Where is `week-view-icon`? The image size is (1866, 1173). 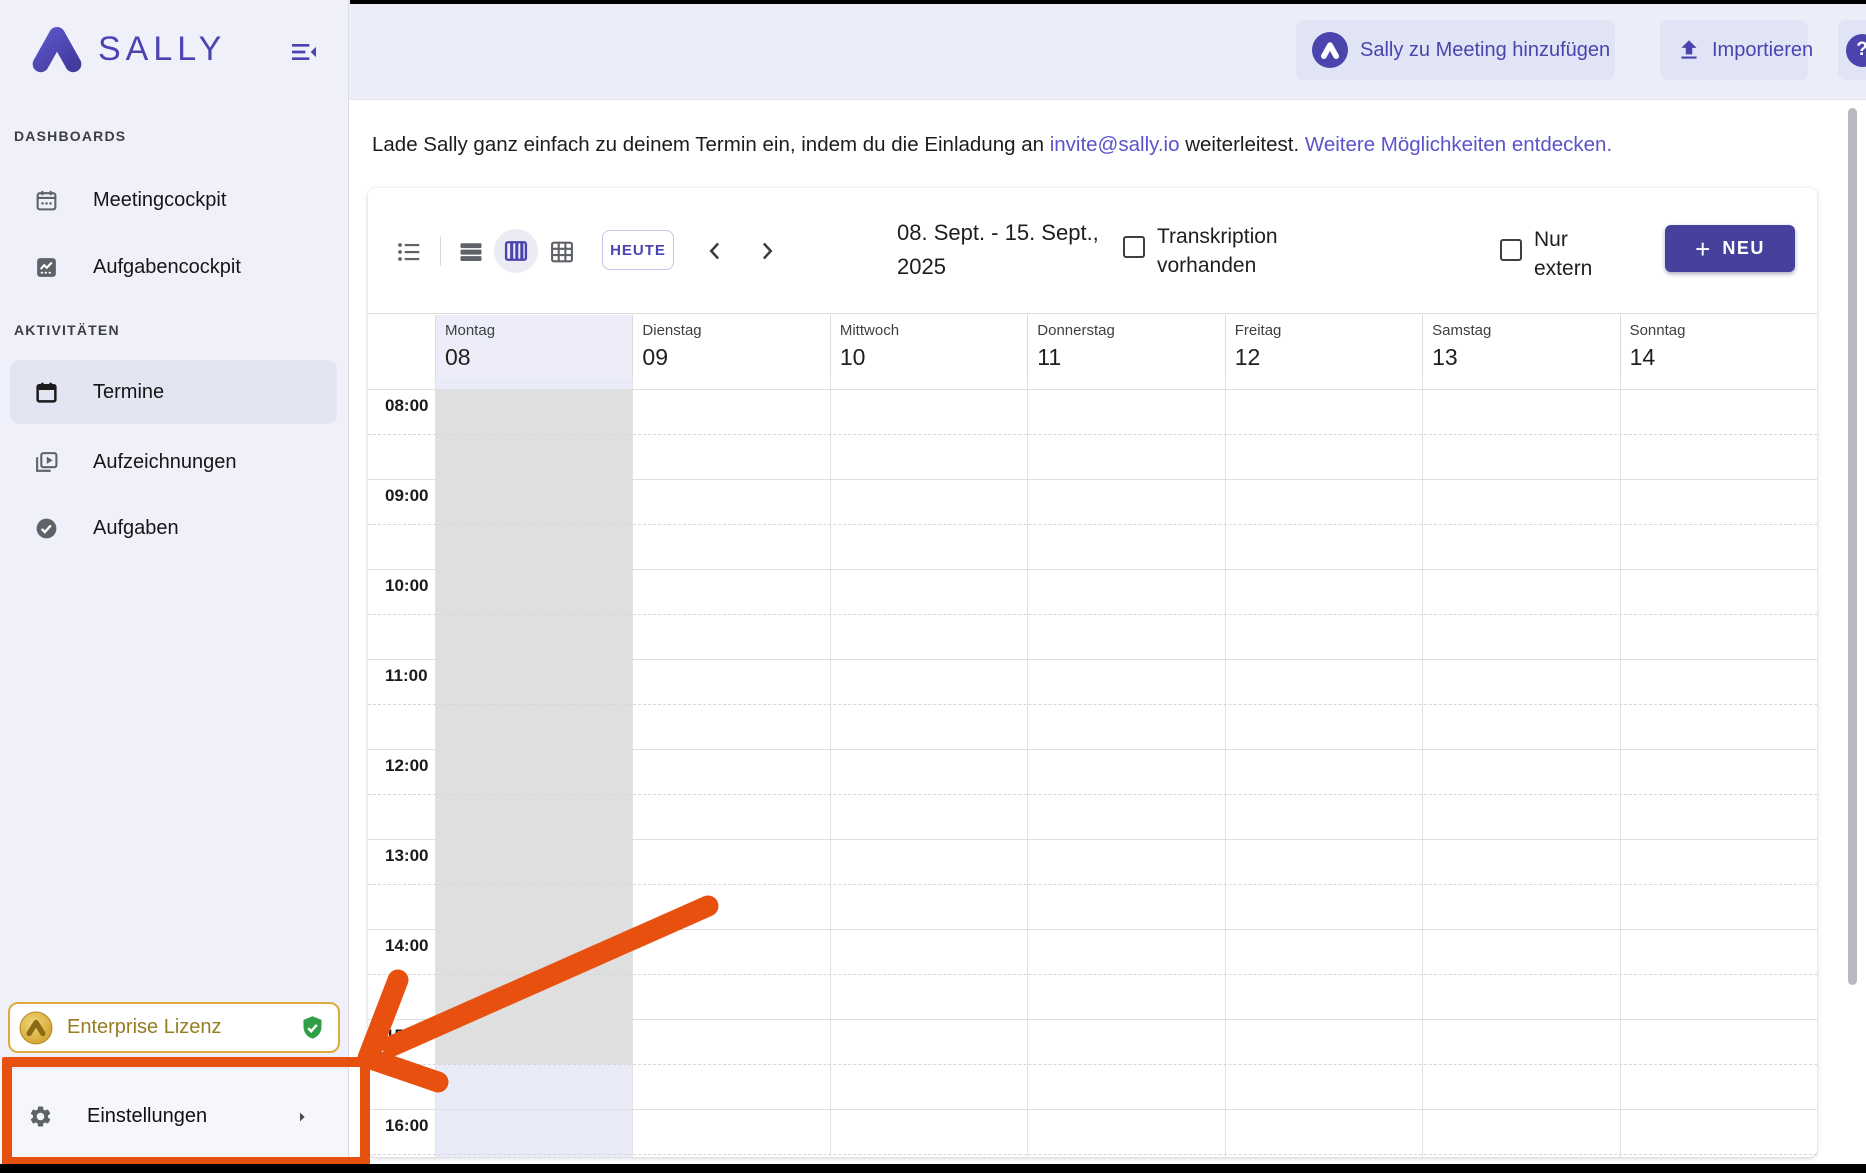
week-view-icon is located at coordinates (516, 251).